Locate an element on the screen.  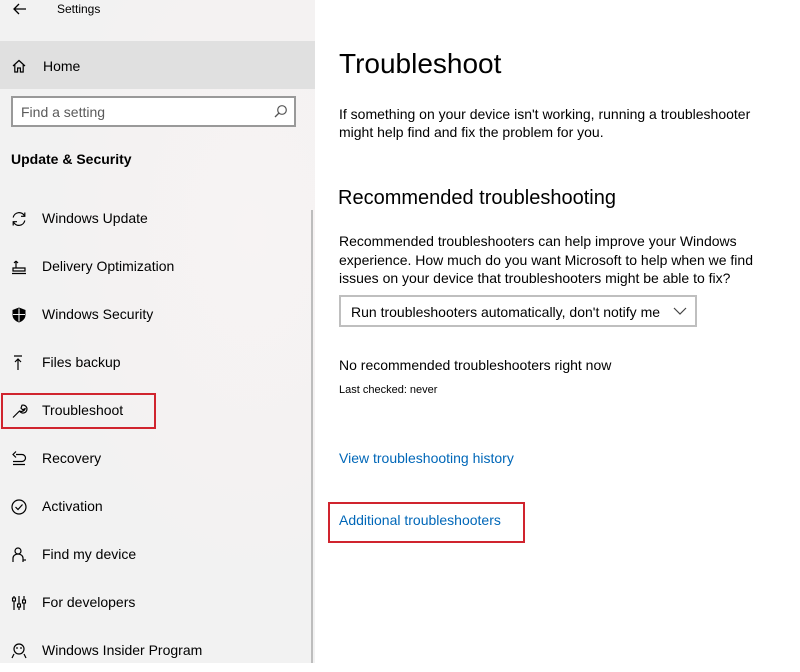
chevron-down-icon is located at coordinates (680, 311).